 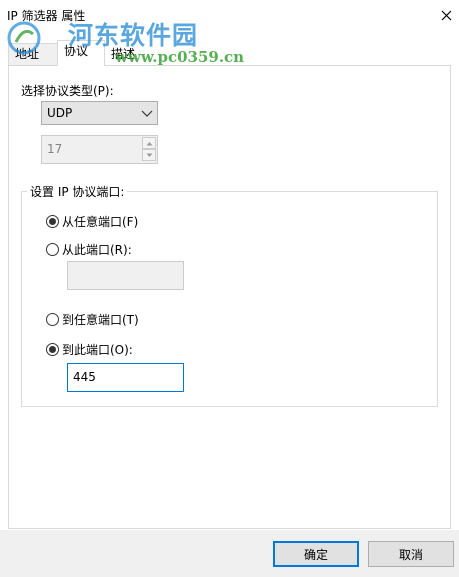 I want to click on from-this-port-radio, so click(x=52, y=249).